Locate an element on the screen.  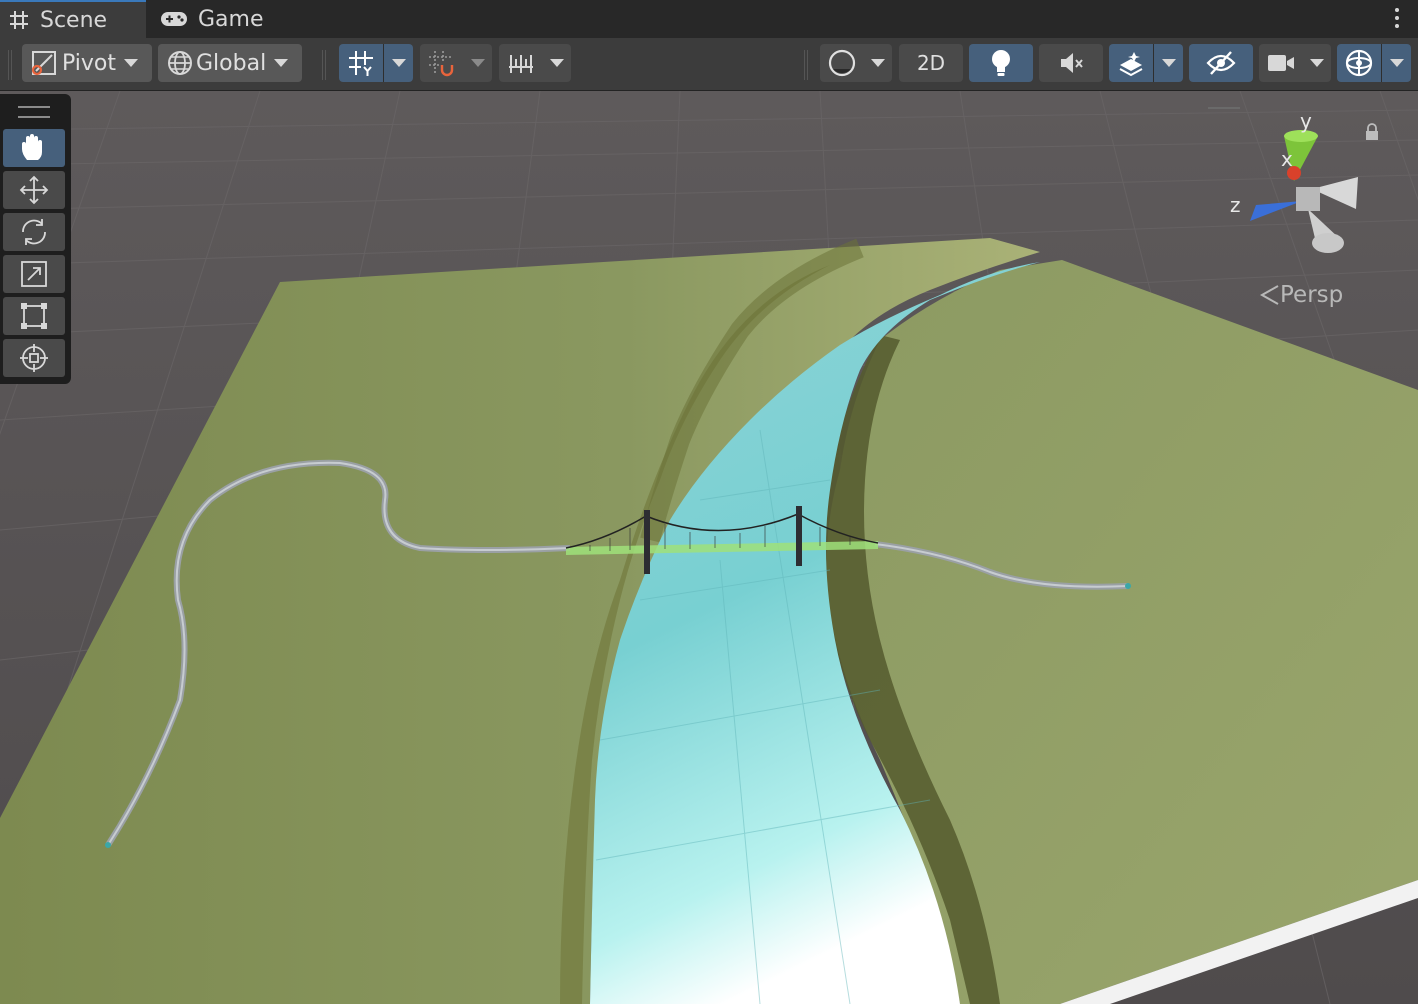
grid-snap-toggle is located at coordinates (376, 63).